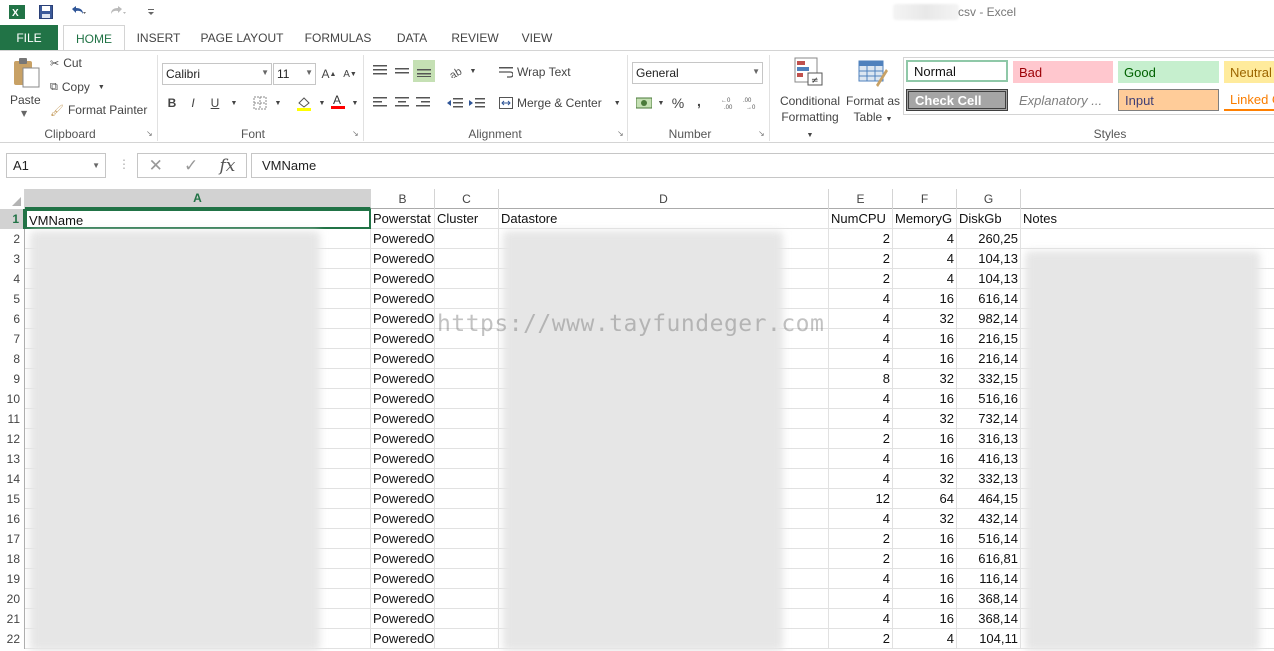  I want to click on row-number: 13, so click(12, 459).